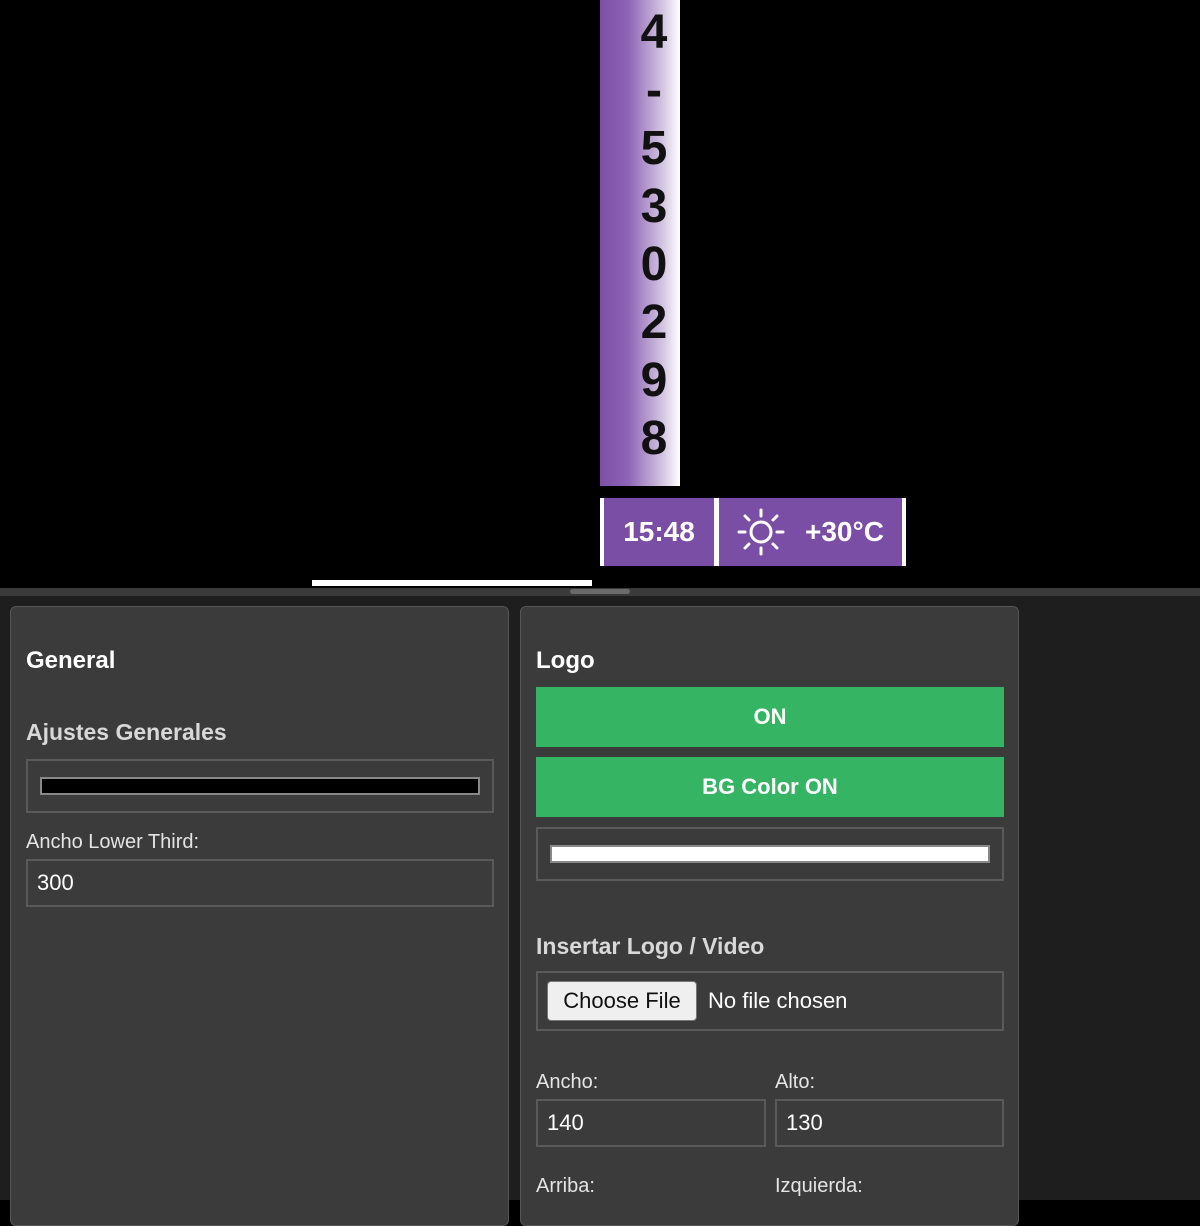 This screenshot has height=1226, width=1200. I want to click on ticker-char: 9, so click(654, 380).